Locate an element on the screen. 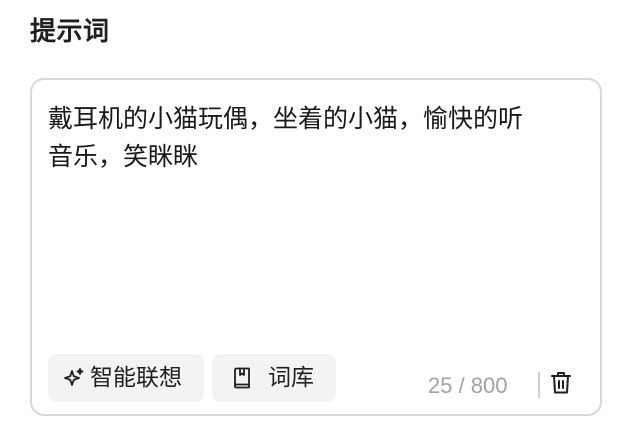 The width and height of the screenshot is (638, 448). word-library-label: 词库 is located at coordinates (291, 378).